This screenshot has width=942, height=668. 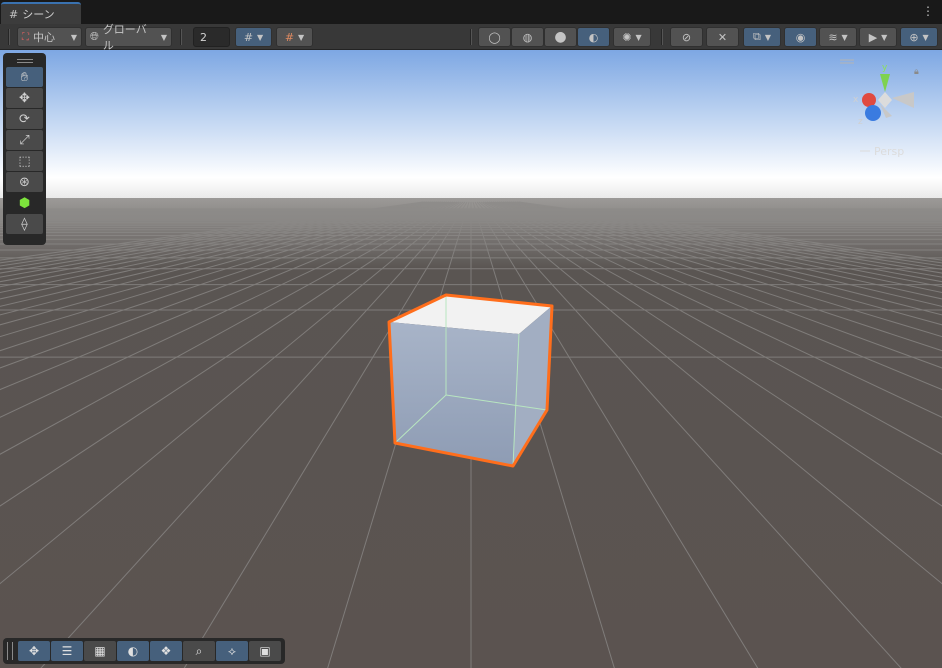 I want to click on effects-dropdown: ⧉ ▼, so click(x=762, y=37).